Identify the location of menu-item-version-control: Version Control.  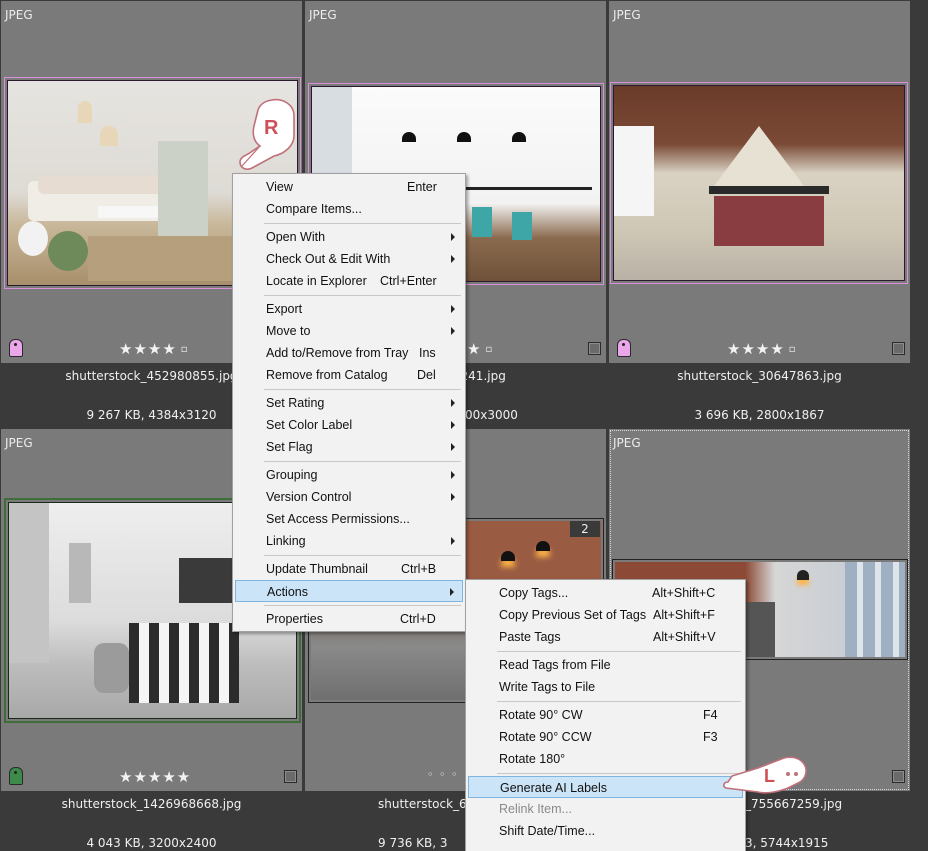
(349, 497).